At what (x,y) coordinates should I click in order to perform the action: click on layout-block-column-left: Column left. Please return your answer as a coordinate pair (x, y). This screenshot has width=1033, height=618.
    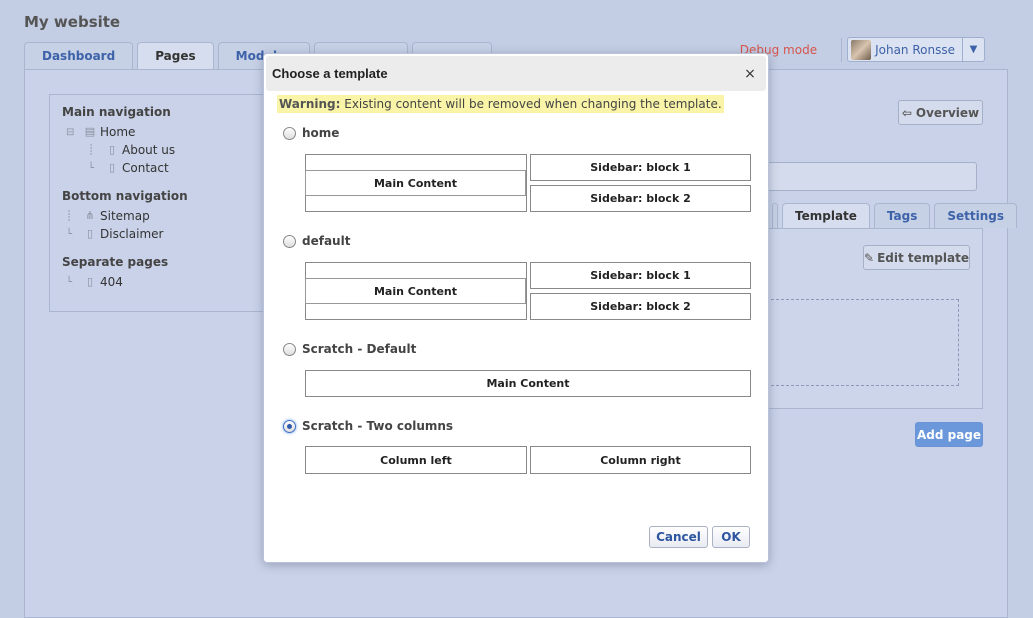
    Looking at the image, I should click on (416, 460).